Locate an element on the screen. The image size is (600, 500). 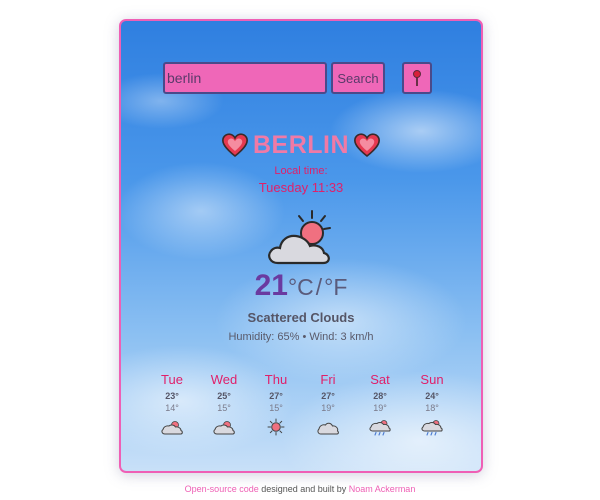
cloud-icon is located at coordinates (328, 428).